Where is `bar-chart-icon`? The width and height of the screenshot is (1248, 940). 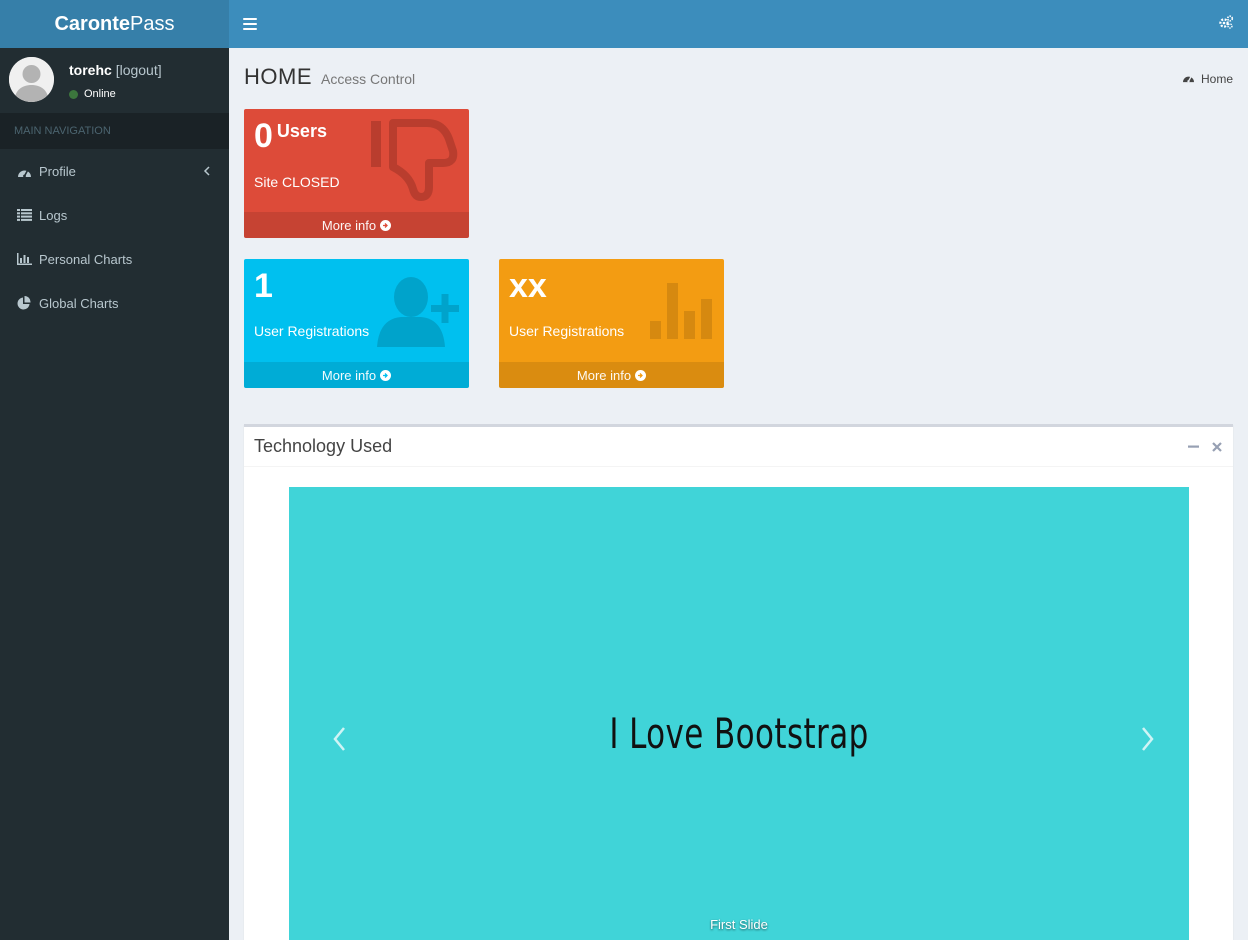
bar-chart-icon is located at coordinates (24, 259).